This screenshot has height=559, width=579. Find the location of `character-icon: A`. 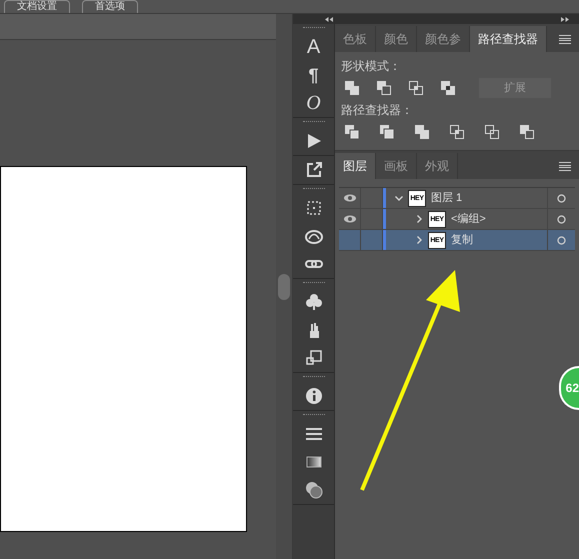

character-icon: A is located at coordinates (313, 47).